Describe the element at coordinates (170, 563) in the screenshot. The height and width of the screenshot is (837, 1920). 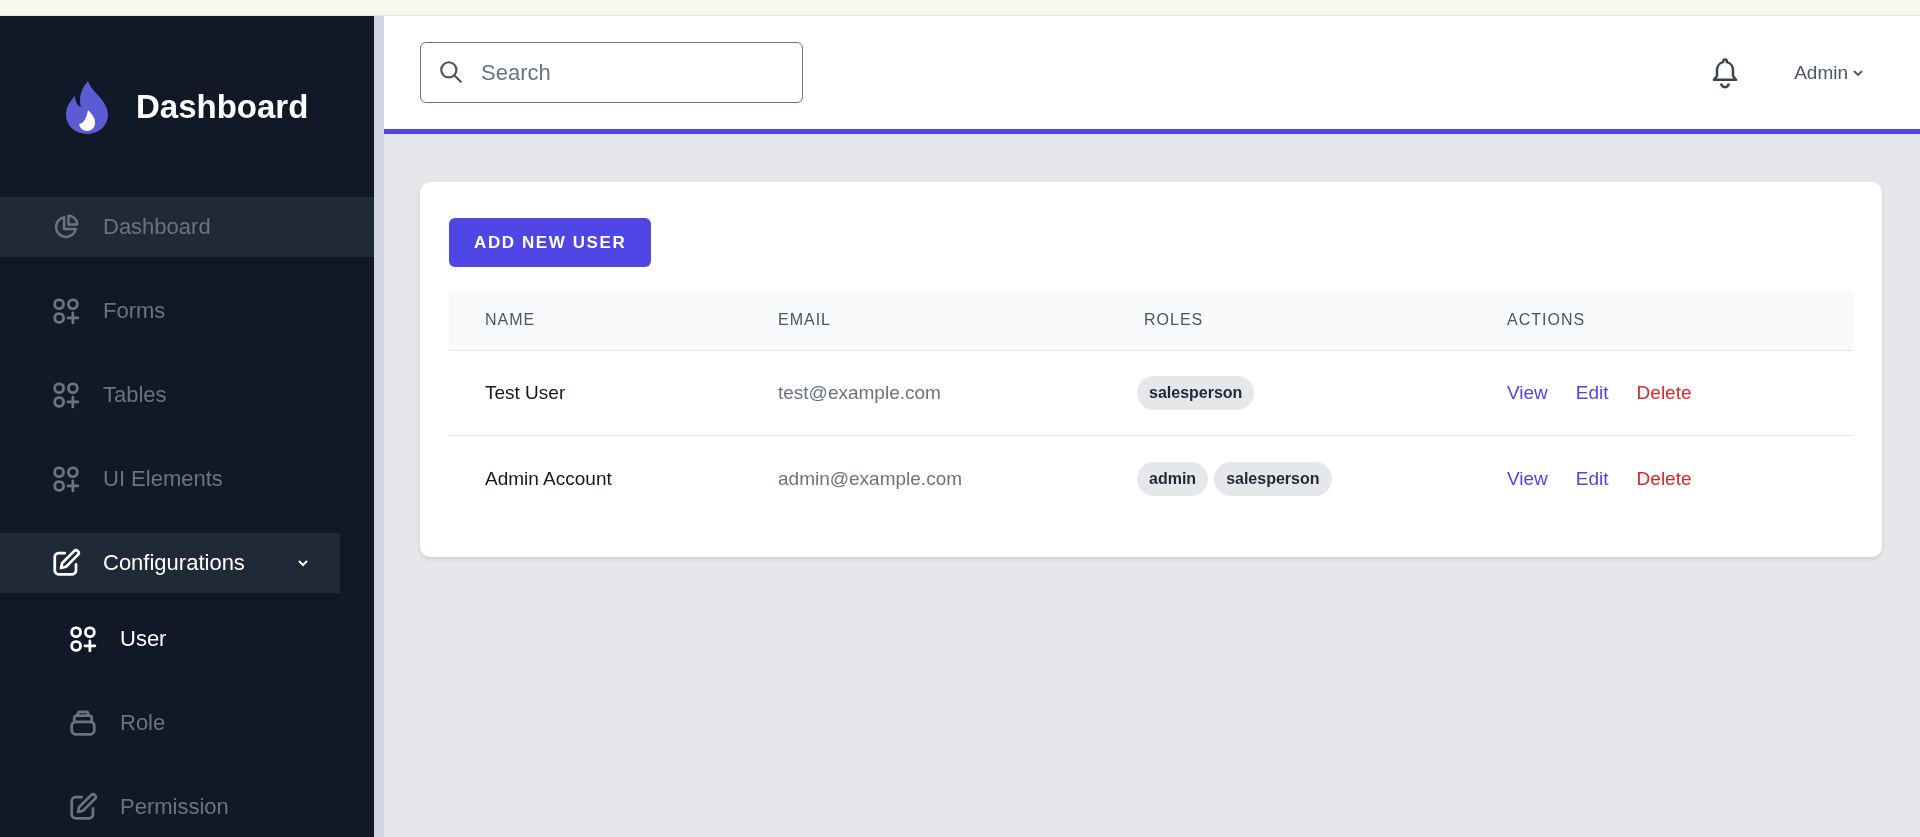
I see `sidebar-item: Configurations` at that location.